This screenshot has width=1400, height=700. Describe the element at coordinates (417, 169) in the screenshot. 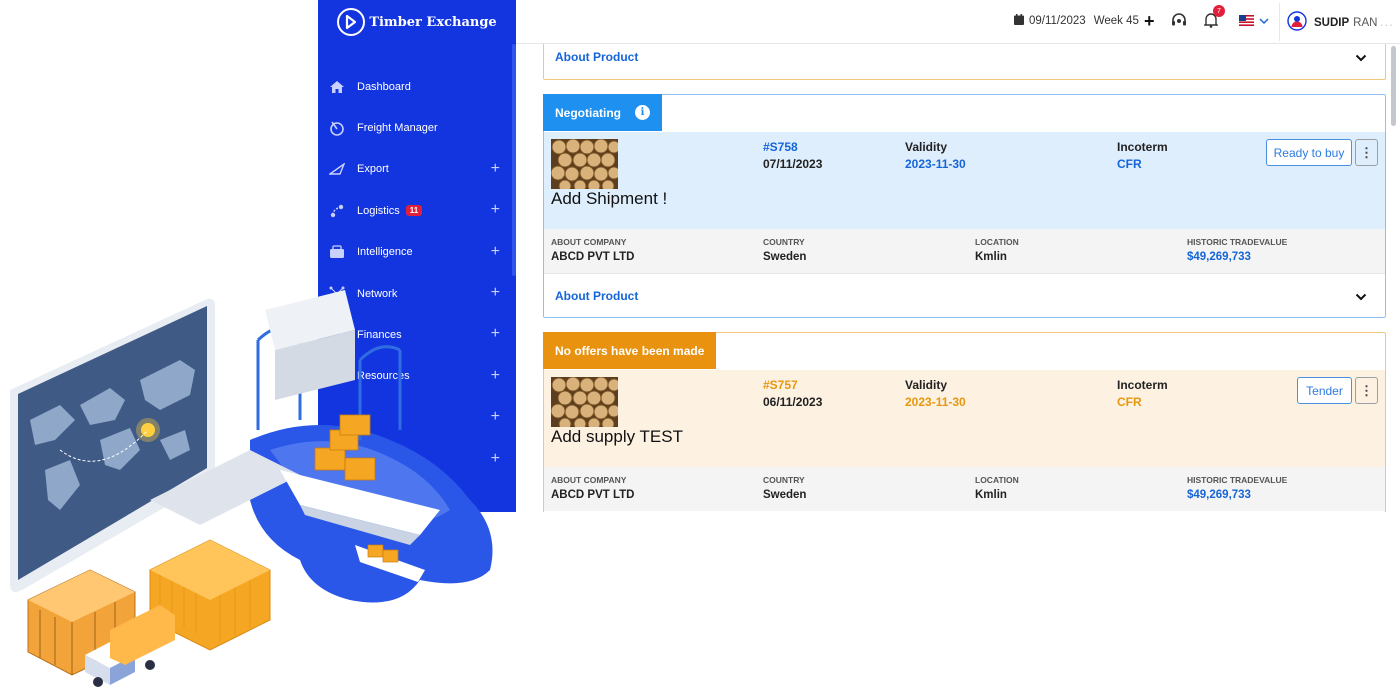

I see `sidebar-item-export: Export +` at that location.